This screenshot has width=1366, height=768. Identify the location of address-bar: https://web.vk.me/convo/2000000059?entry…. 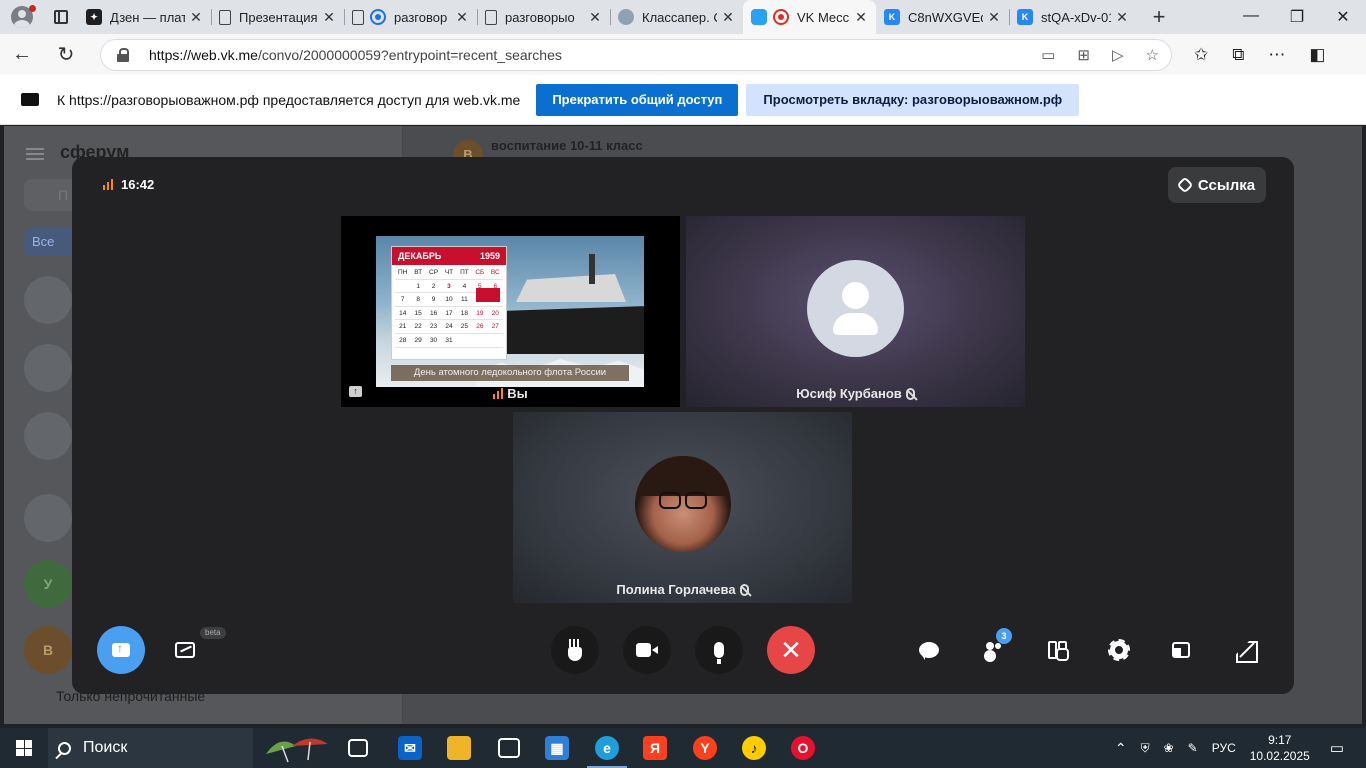
(636, 54).